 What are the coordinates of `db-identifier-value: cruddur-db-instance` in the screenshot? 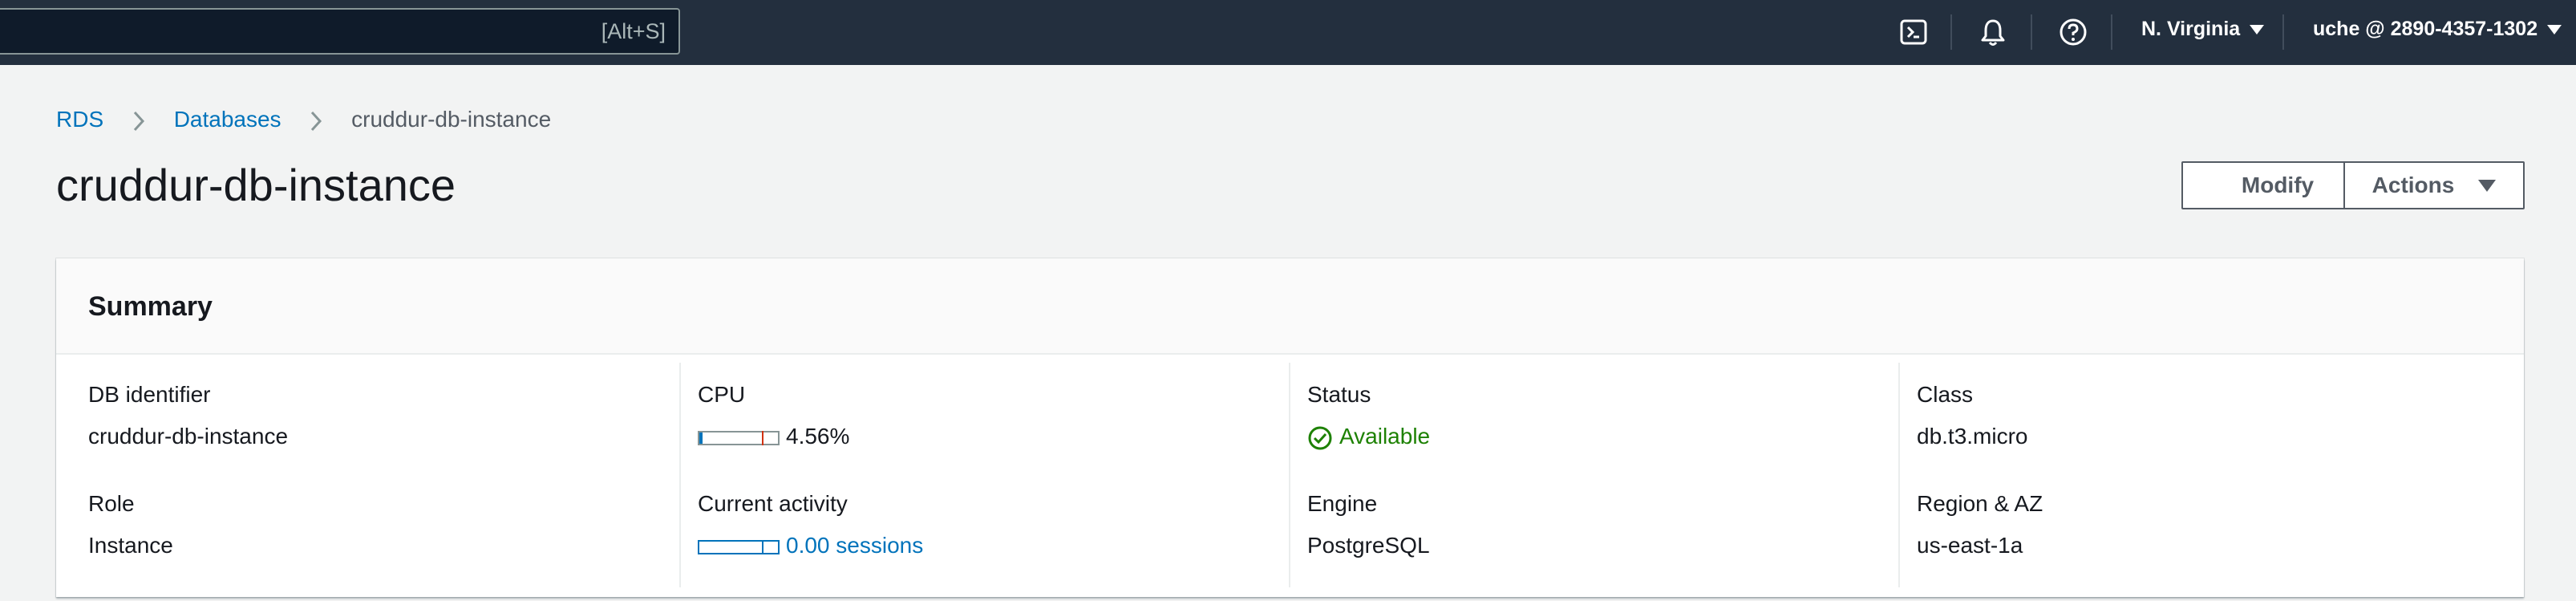 It's located at (189, 436).